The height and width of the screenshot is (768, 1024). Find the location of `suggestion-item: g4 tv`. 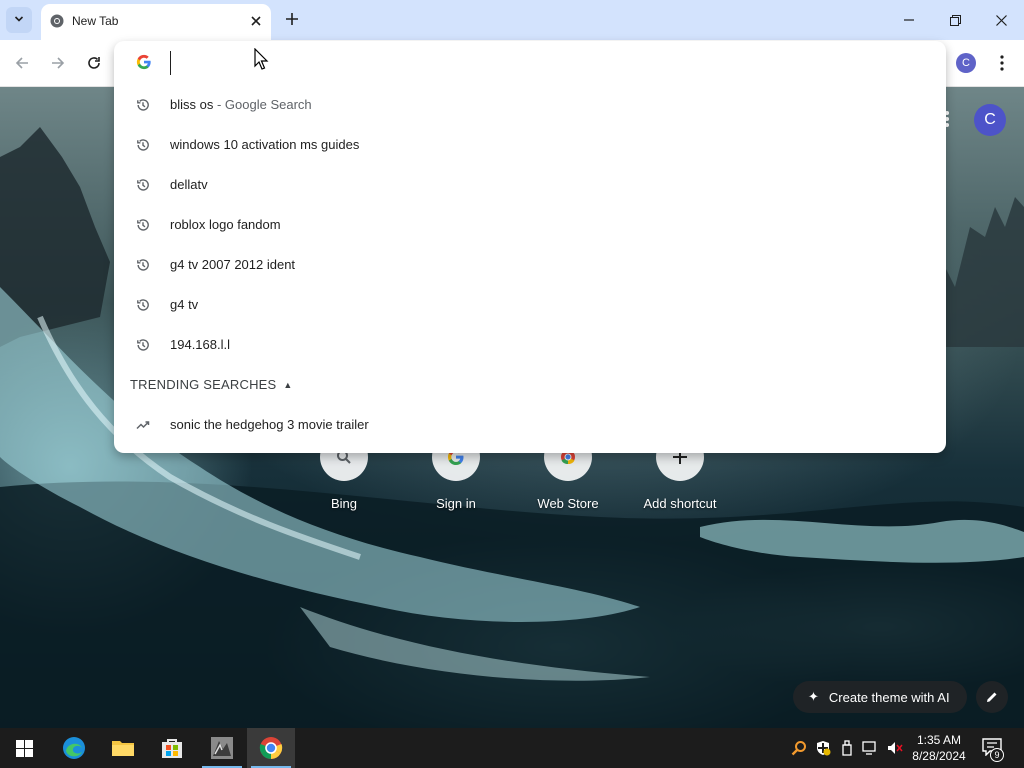

suggestion-item: g4 tv is located at coordinates (530, 305).